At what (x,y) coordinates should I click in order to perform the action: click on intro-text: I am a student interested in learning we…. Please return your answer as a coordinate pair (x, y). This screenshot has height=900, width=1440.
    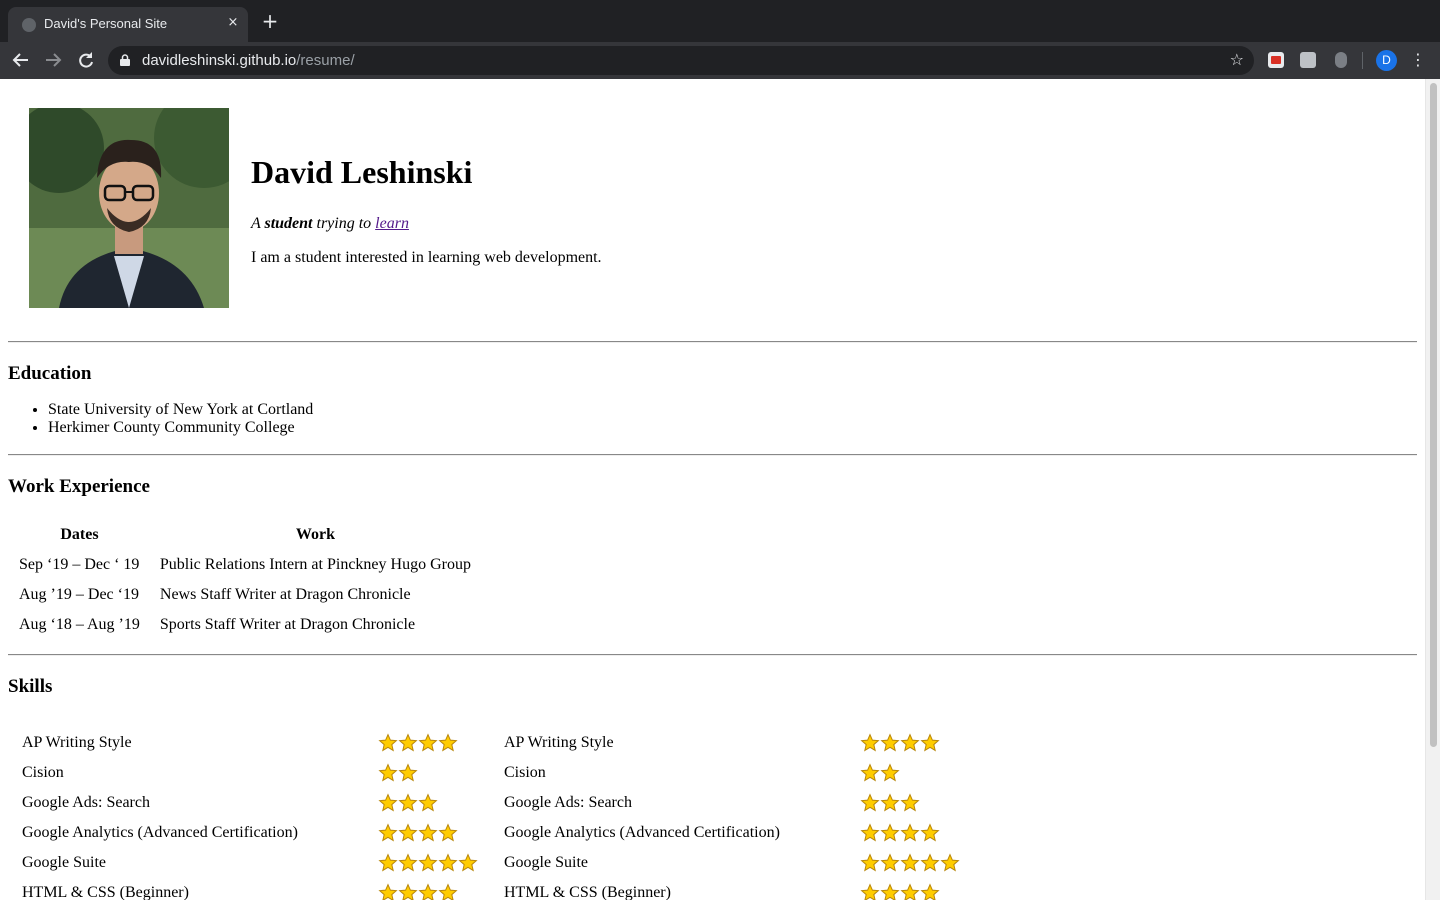
    Looking at the image, I should click on (426, 257).